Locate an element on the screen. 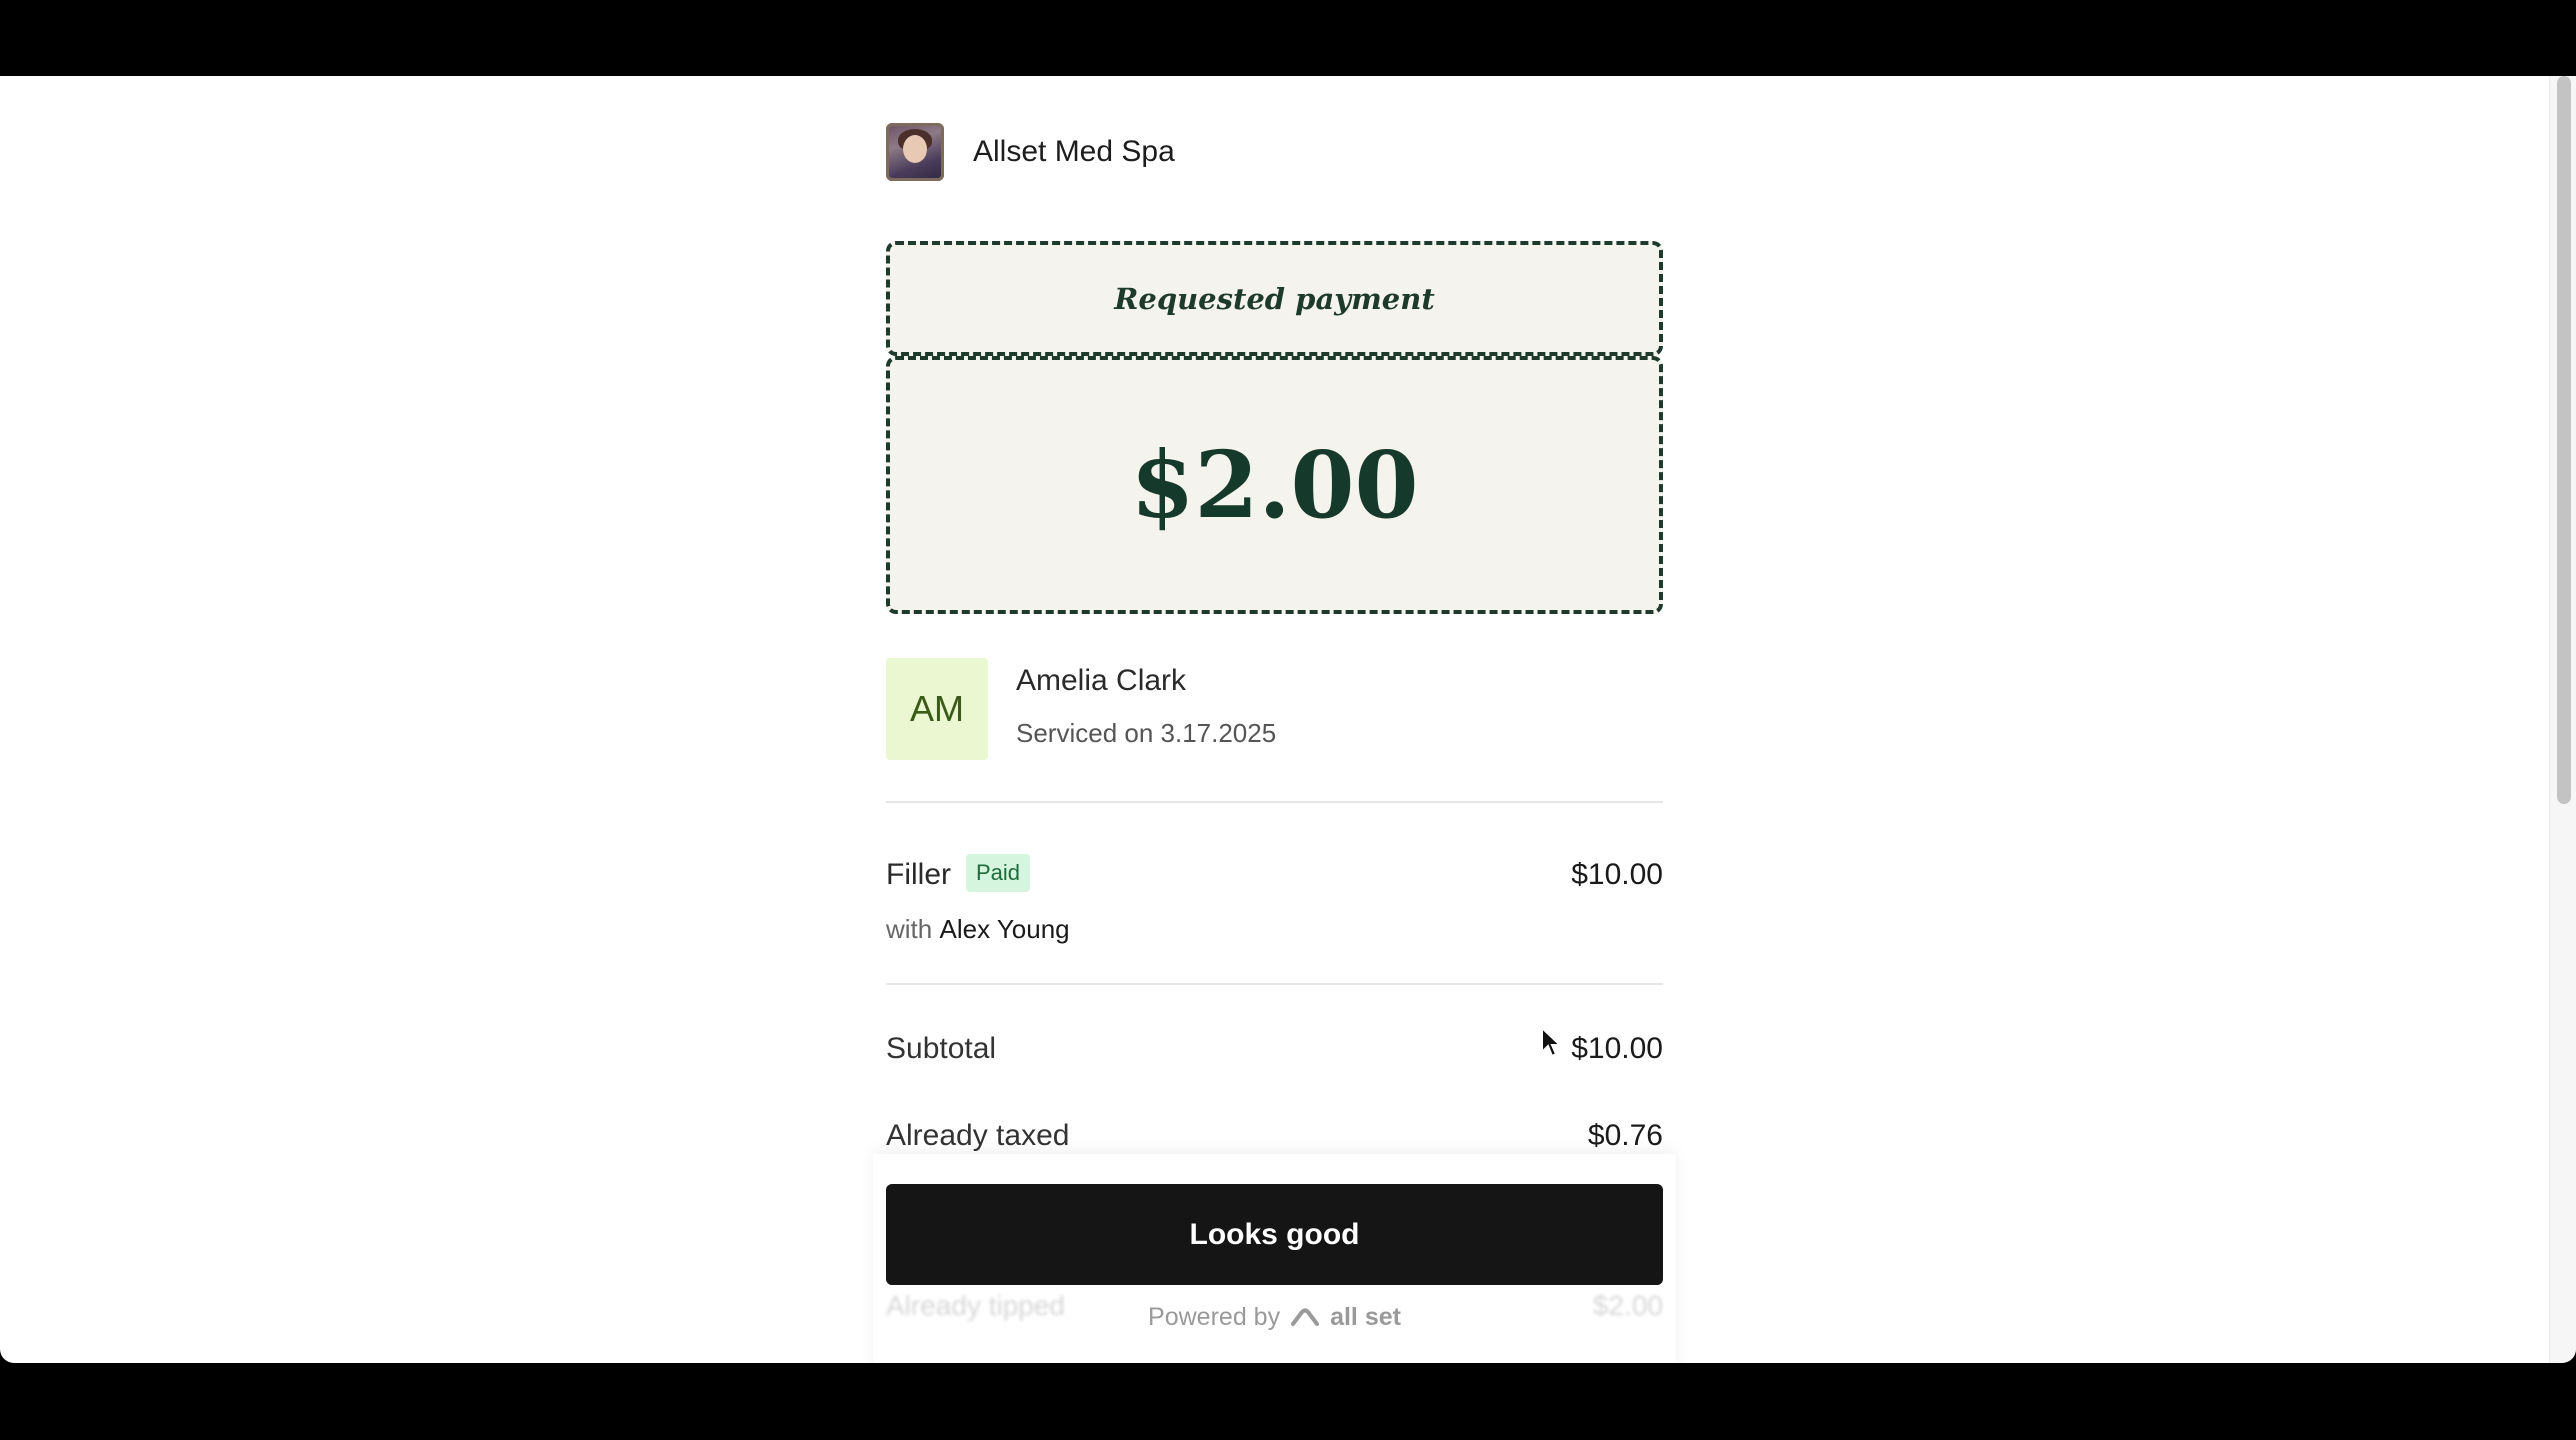  business-header: Allset Med Spa is located at coordinates (1030, 152).